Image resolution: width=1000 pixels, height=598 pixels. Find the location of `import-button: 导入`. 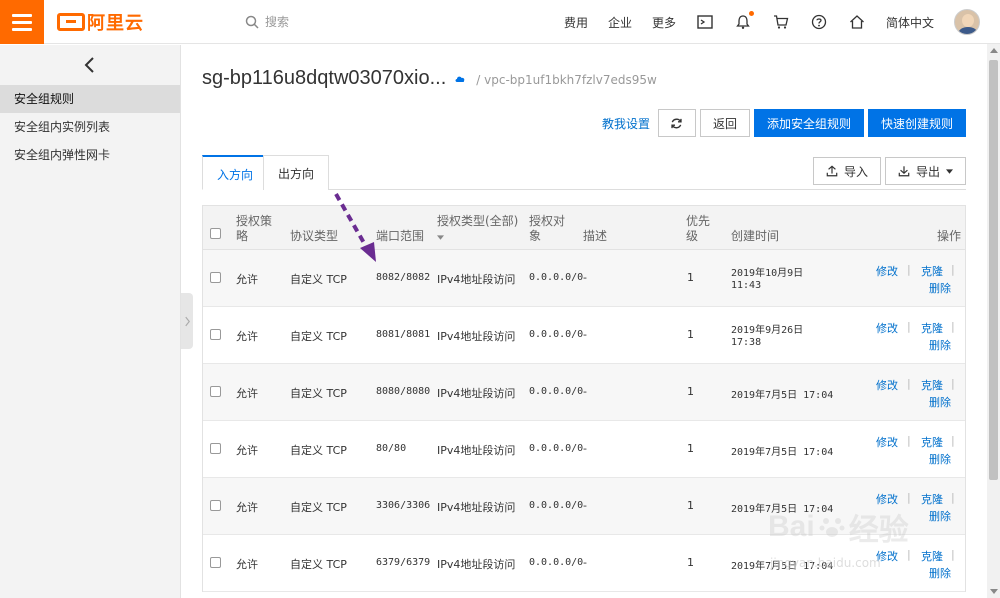

import-button: 导入 is located at coordinates (846, 171).